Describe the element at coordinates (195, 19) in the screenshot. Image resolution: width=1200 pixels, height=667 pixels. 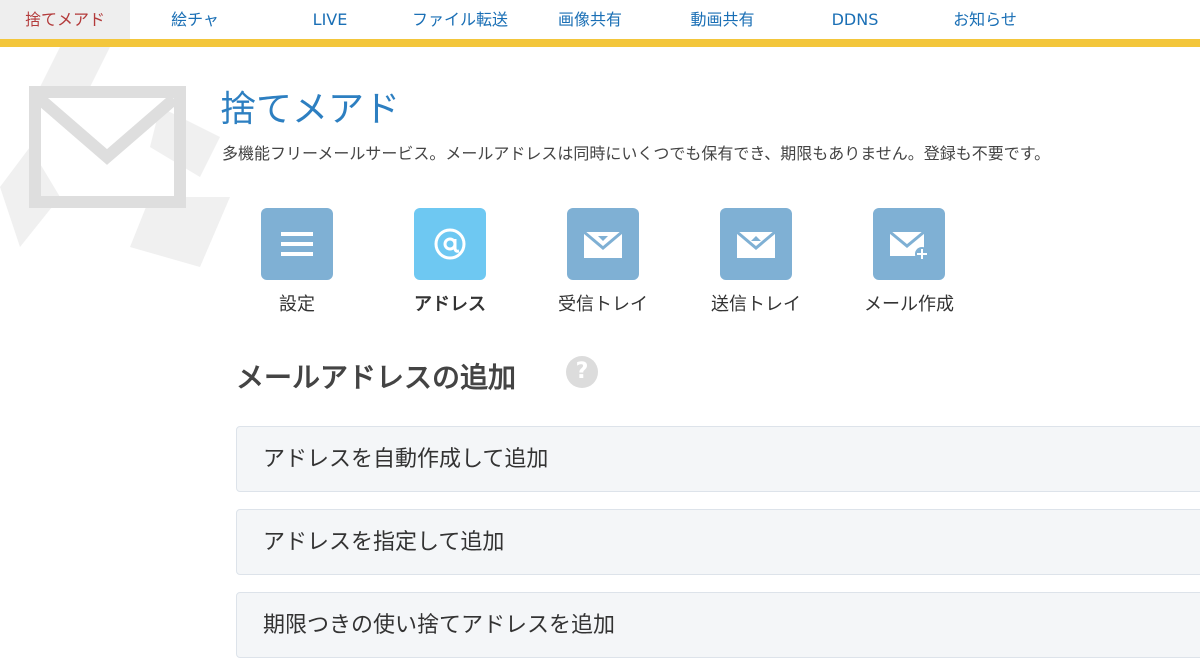
I see `nav-item-echa: 絵チャ` at that location.